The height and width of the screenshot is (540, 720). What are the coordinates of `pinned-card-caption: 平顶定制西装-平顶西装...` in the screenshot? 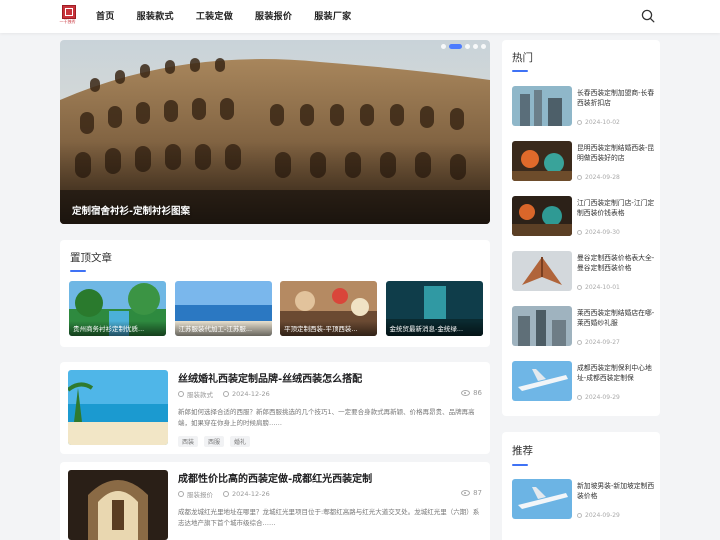 It's located at (328, 328).